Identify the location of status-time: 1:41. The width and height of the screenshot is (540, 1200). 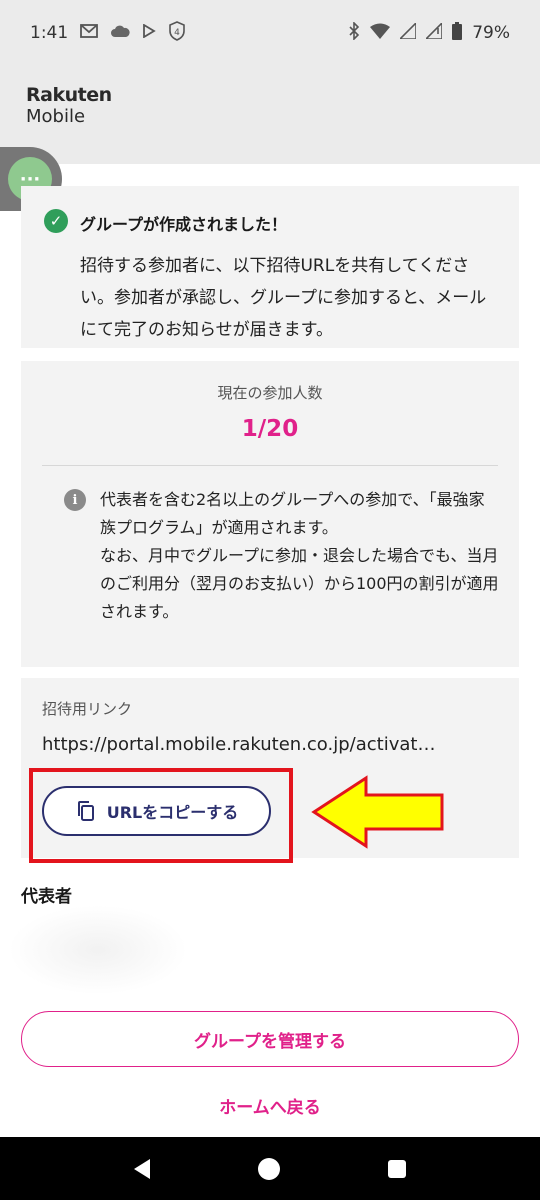
(49, 33).